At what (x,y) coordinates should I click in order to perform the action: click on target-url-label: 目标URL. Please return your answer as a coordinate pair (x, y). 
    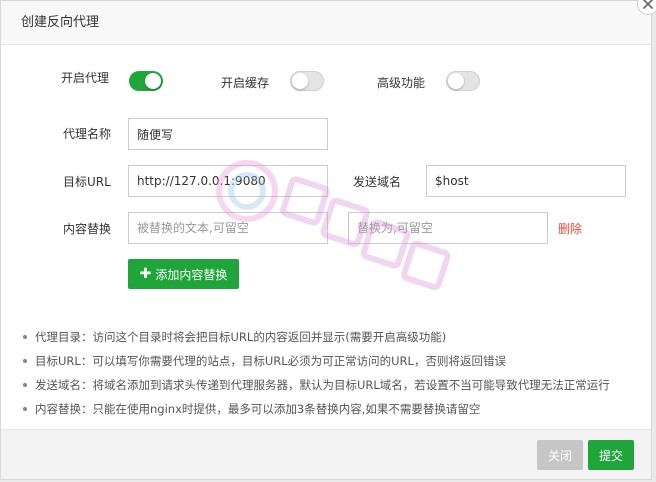
    Looking at the image, I should click on (87, 182).